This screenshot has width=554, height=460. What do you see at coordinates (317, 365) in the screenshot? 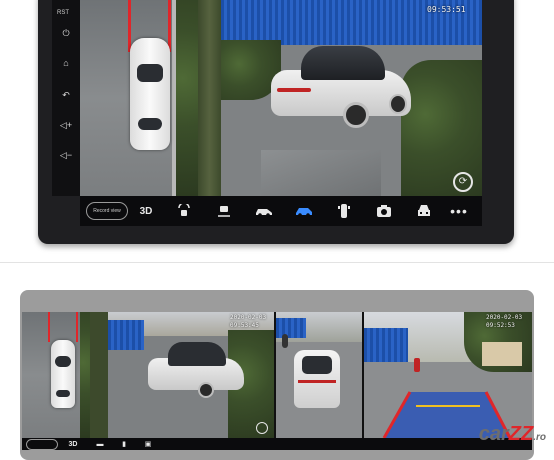
I see `rear-glass` at bounding box center [317, 365].